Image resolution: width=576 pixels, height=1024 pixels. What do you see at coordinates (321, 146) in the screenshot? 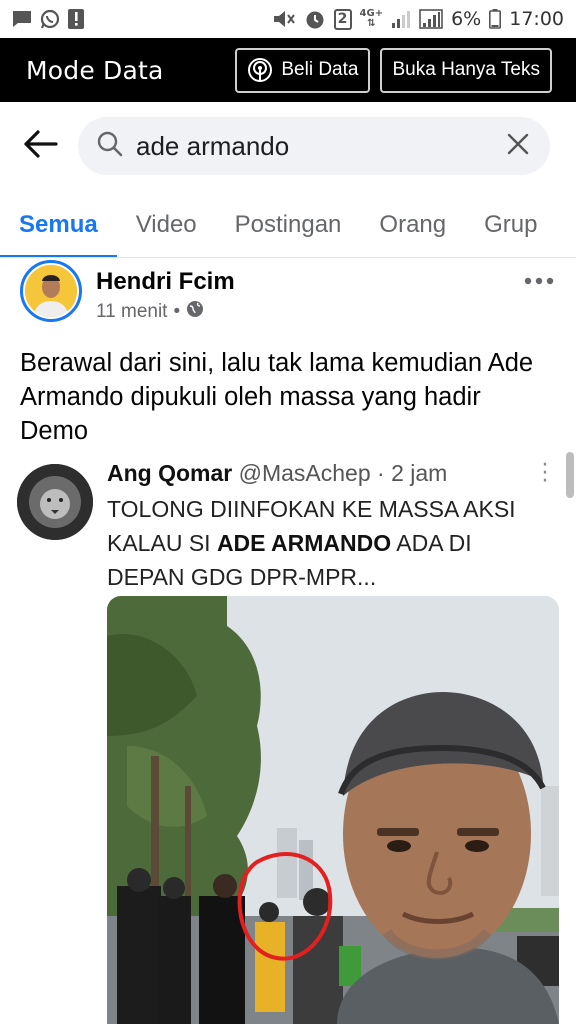
I see `search-input` at bounding box center [321, 146].